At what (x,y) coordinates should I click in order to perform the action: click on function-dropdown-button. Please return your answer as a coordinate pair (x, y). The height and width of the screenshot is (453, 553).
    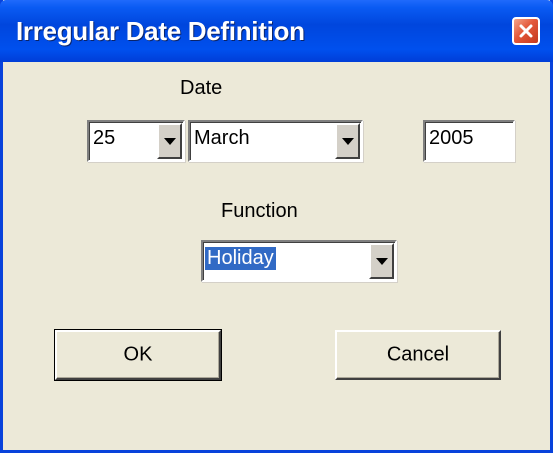
    Looking at the image, I should click on (381, 261).